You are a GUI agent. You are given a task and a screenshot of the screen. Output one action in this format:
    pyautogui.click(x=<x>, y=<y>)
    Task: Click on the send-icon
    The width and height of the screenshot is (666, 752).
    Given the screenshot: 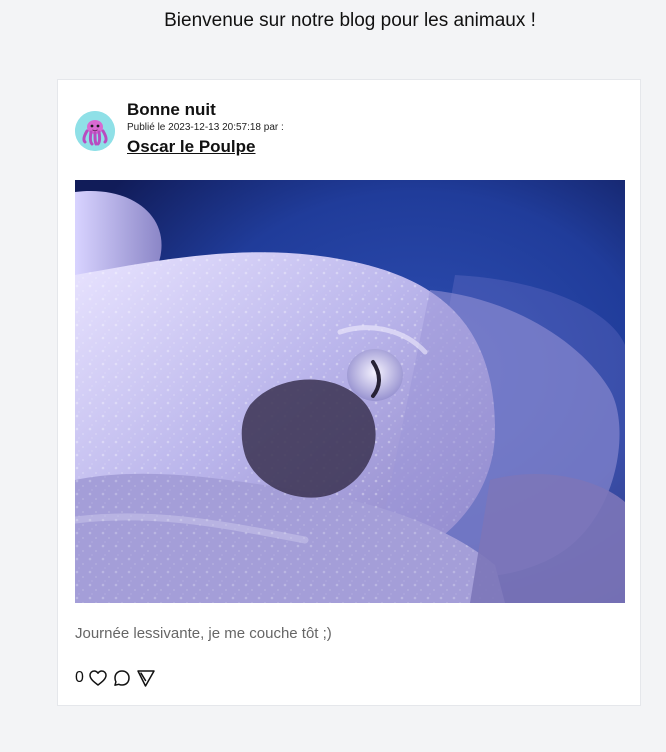 What is the action you would take?
    pyautogui.click(x=146, y=678)
    